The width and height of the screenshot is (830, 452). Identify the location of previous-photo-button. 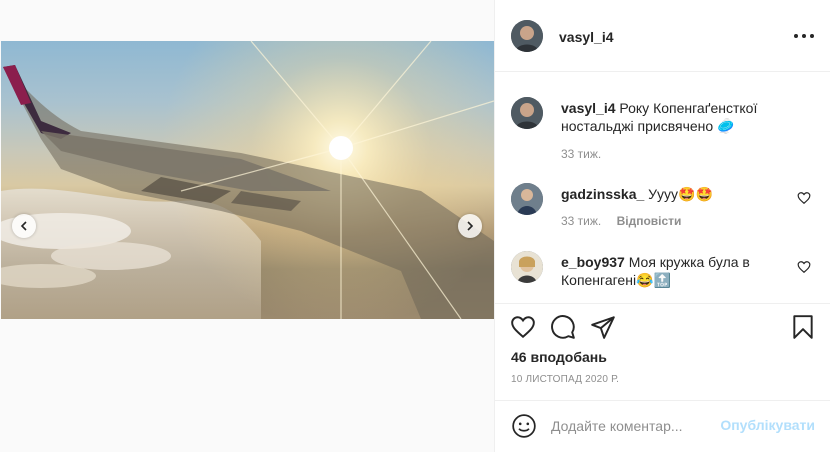
(24, 226).